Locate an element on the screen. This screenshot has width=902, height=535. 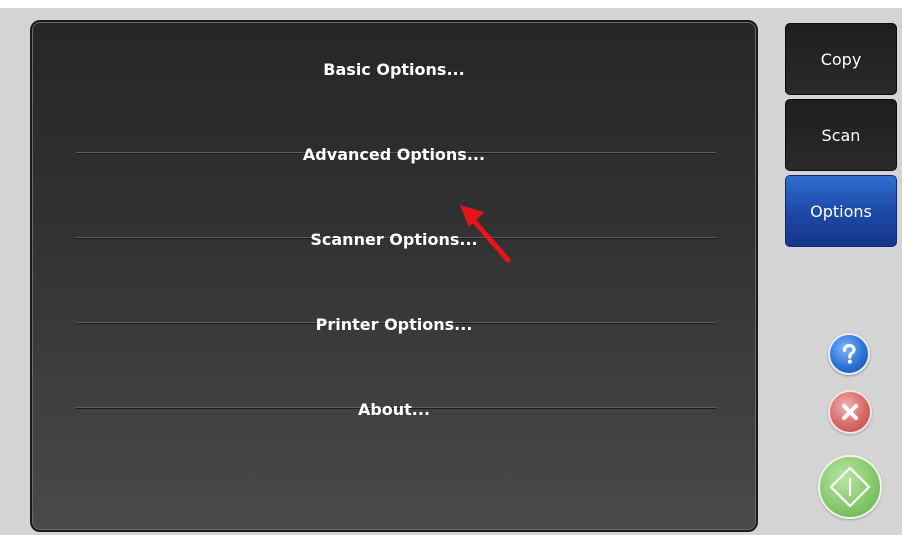
scan-button-label: Scan is located at coordinates (841, 135).